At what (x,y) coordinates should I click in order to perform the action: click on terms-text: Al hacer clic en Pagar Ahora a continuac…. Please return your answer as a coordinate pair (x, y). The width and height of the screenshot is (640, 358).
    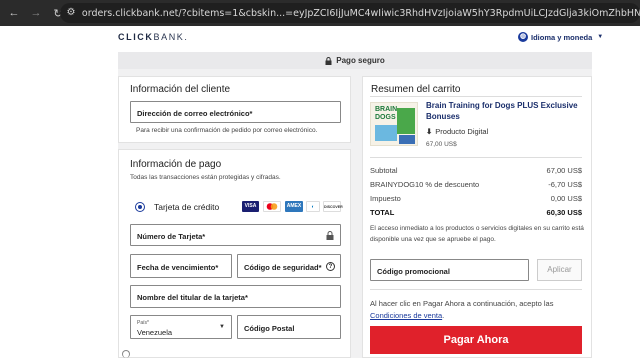
    Looking at the image, I should click on (462, 309).